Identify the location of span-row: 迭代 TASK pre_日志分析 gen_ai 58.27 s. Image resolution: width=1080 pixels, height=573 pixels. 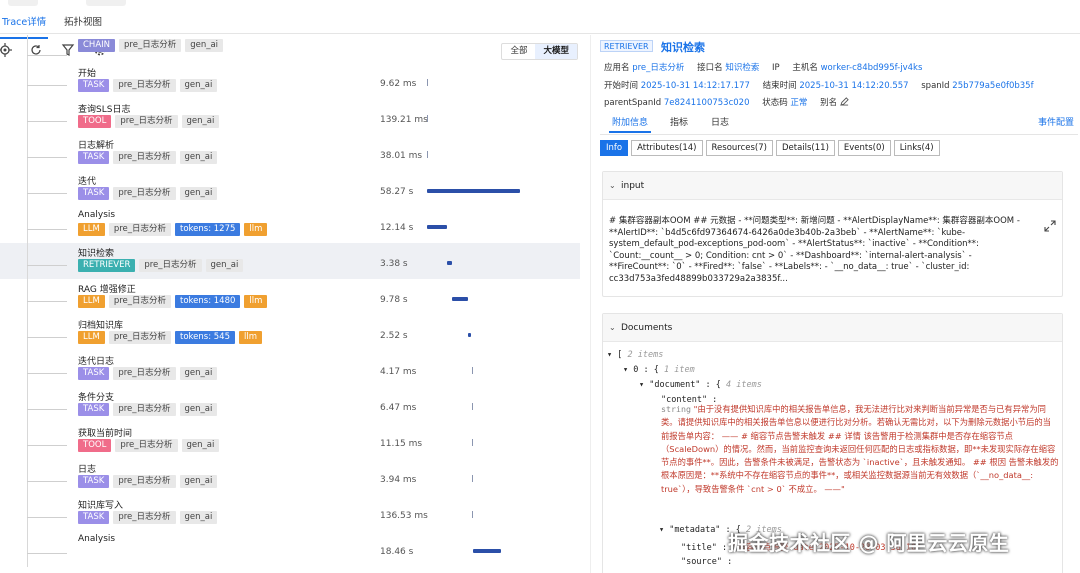
(290, 189).